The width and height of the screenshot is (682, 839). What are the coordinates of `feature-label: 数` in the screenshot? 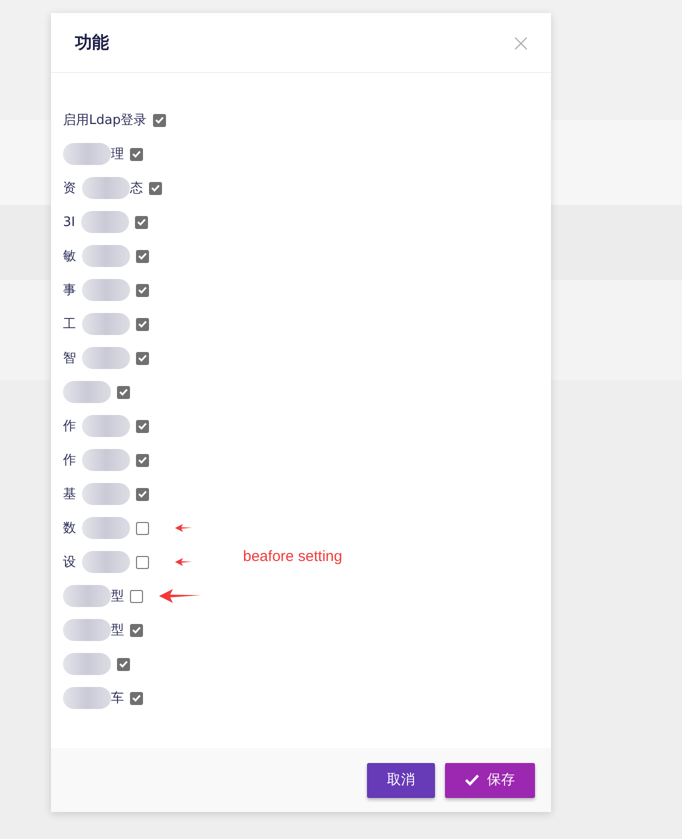 It's located at (69, 528).